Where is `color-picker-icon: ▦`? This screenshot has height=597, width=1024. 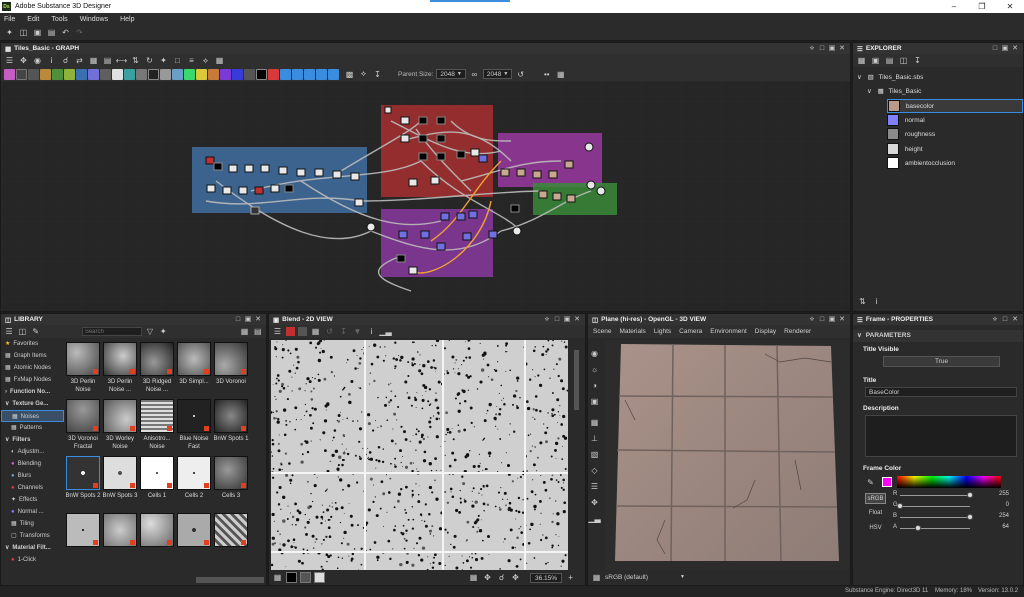
color-picker-icon: ▦ is located at coordinates (277, 577).